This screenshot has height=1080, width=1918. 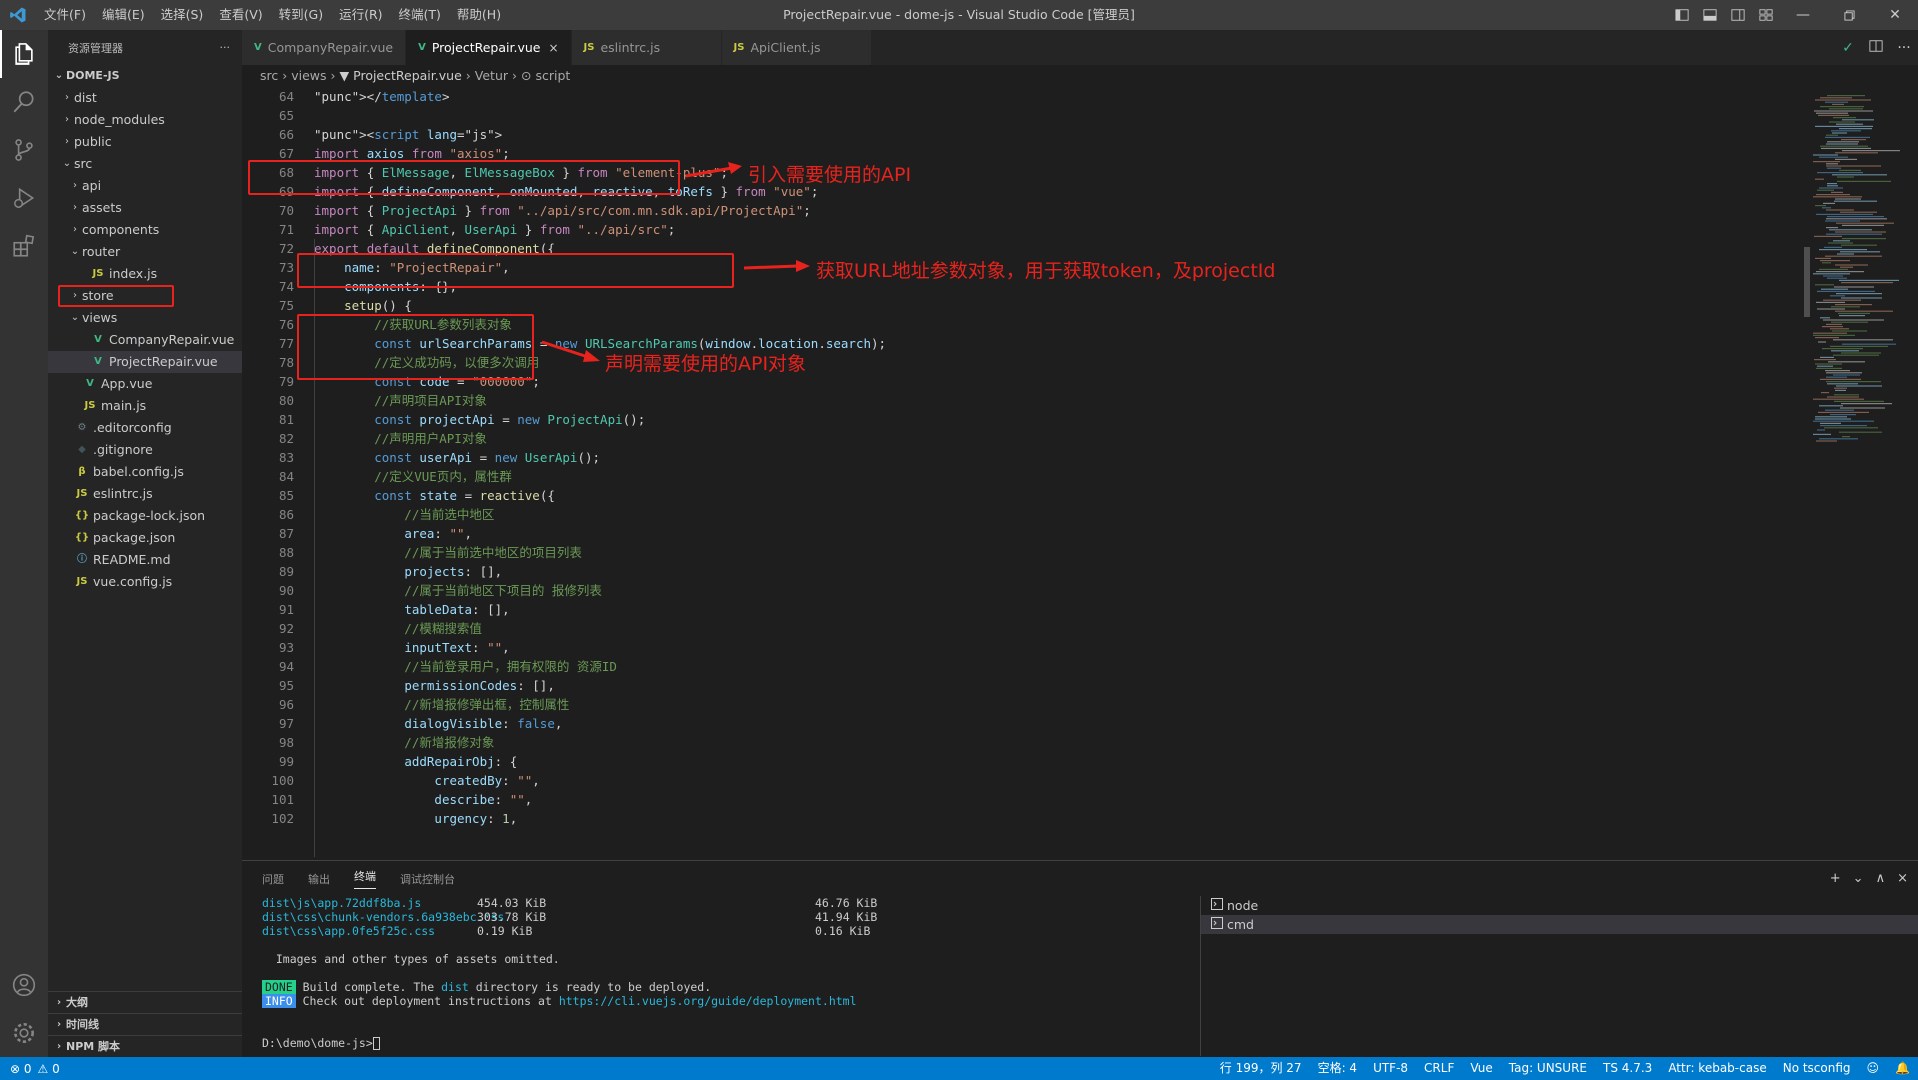 What do you see at coordinates (145, 1046) in the screenshot?
I see `npm-scripts-section: › NPM 脚本` at bounding box center [145, 1046].